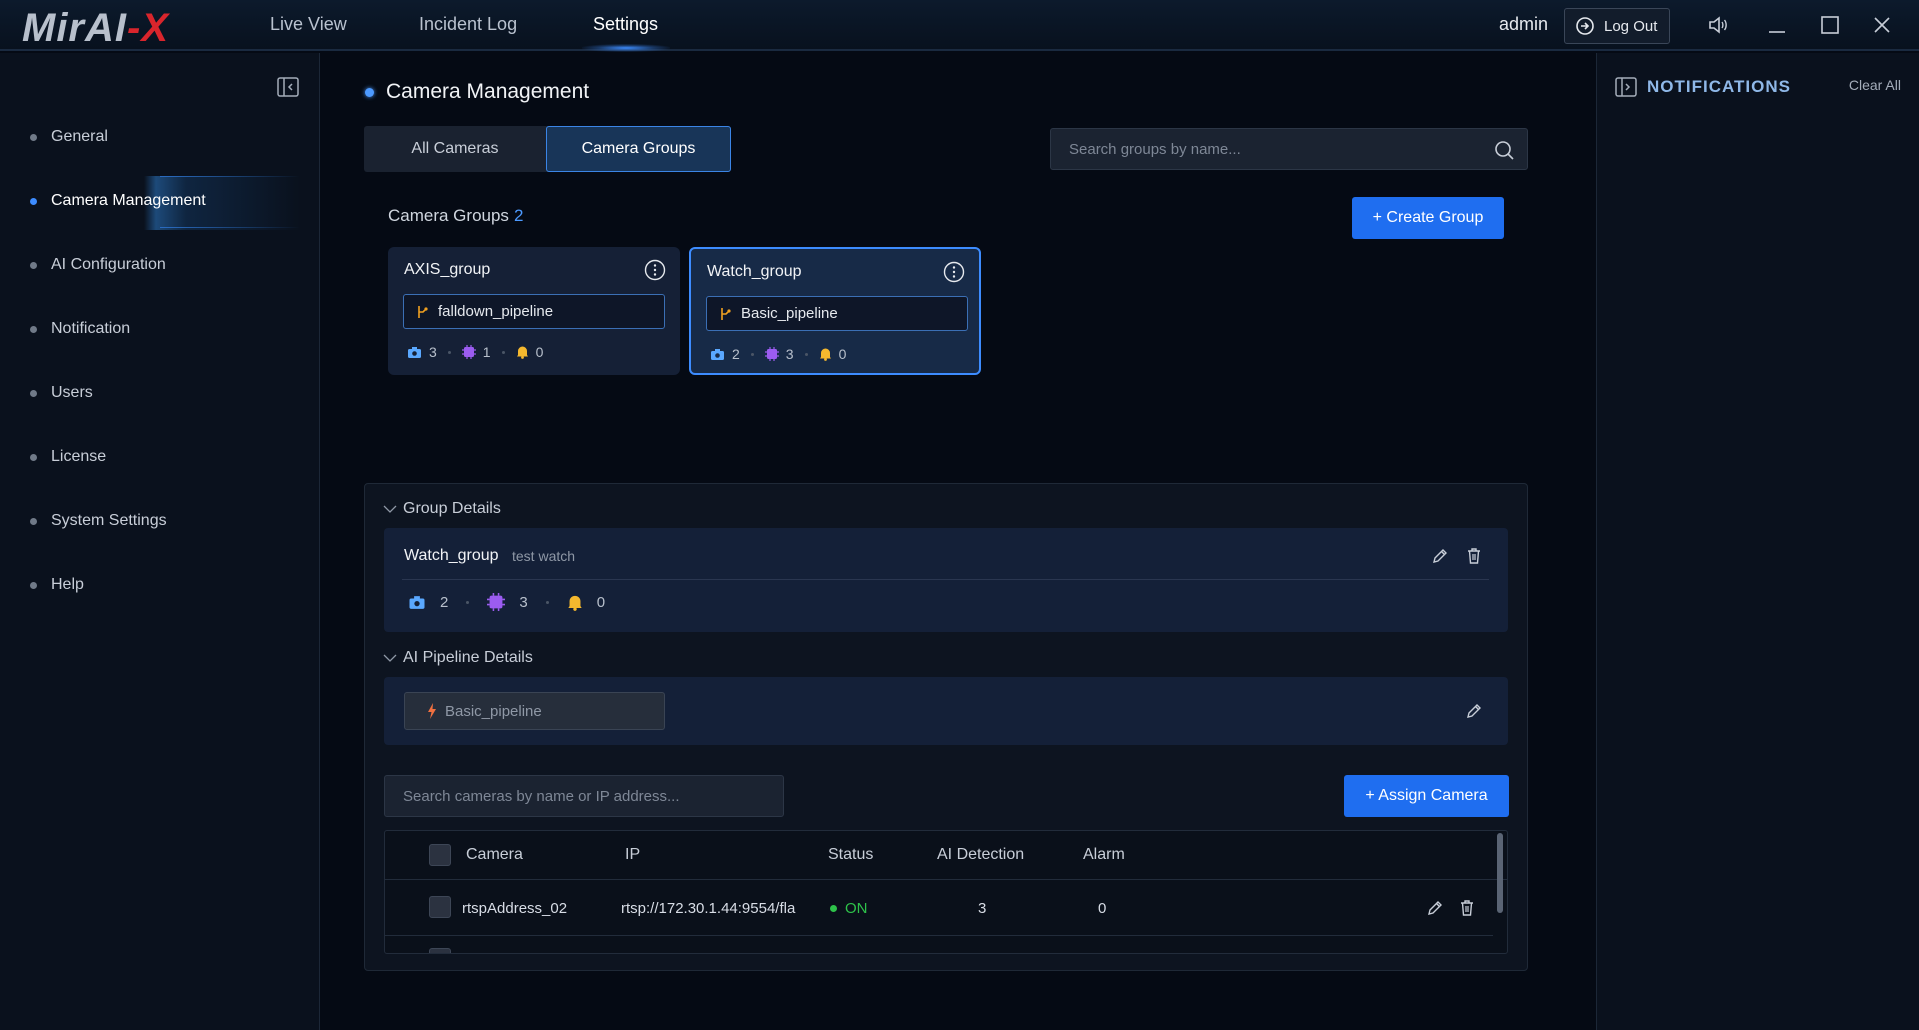  What do you see at coordinates (1719, 86) in the screenshot?
I see `notifications-title: NOTIFICATIONS` at bounding box center [1719, 86].